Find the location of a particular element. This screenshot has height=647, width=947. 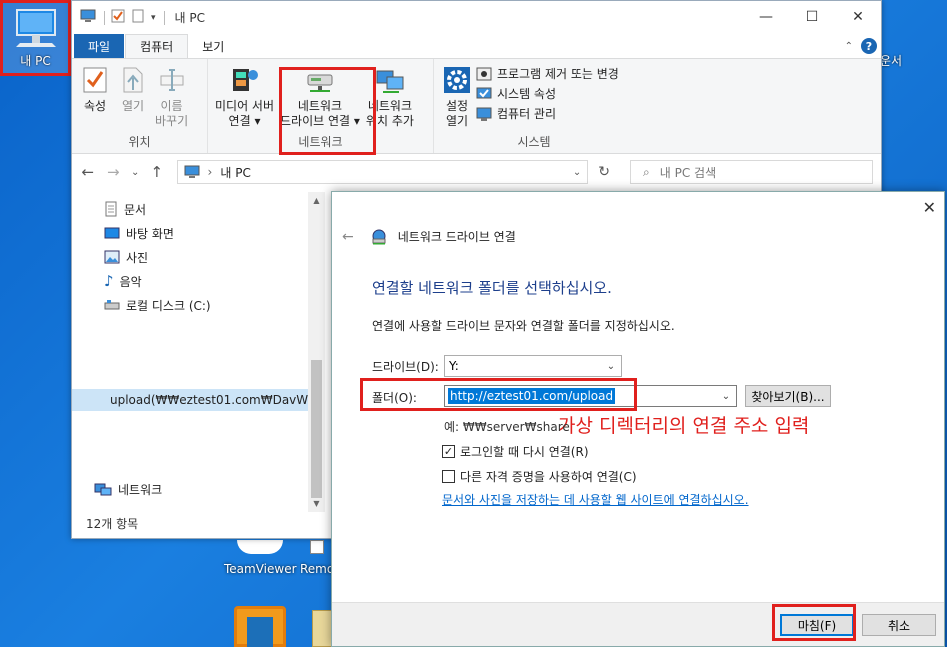

uninstall-program-button: 프로그램 제거 또는 변경 is located at coordinates (547, 73).